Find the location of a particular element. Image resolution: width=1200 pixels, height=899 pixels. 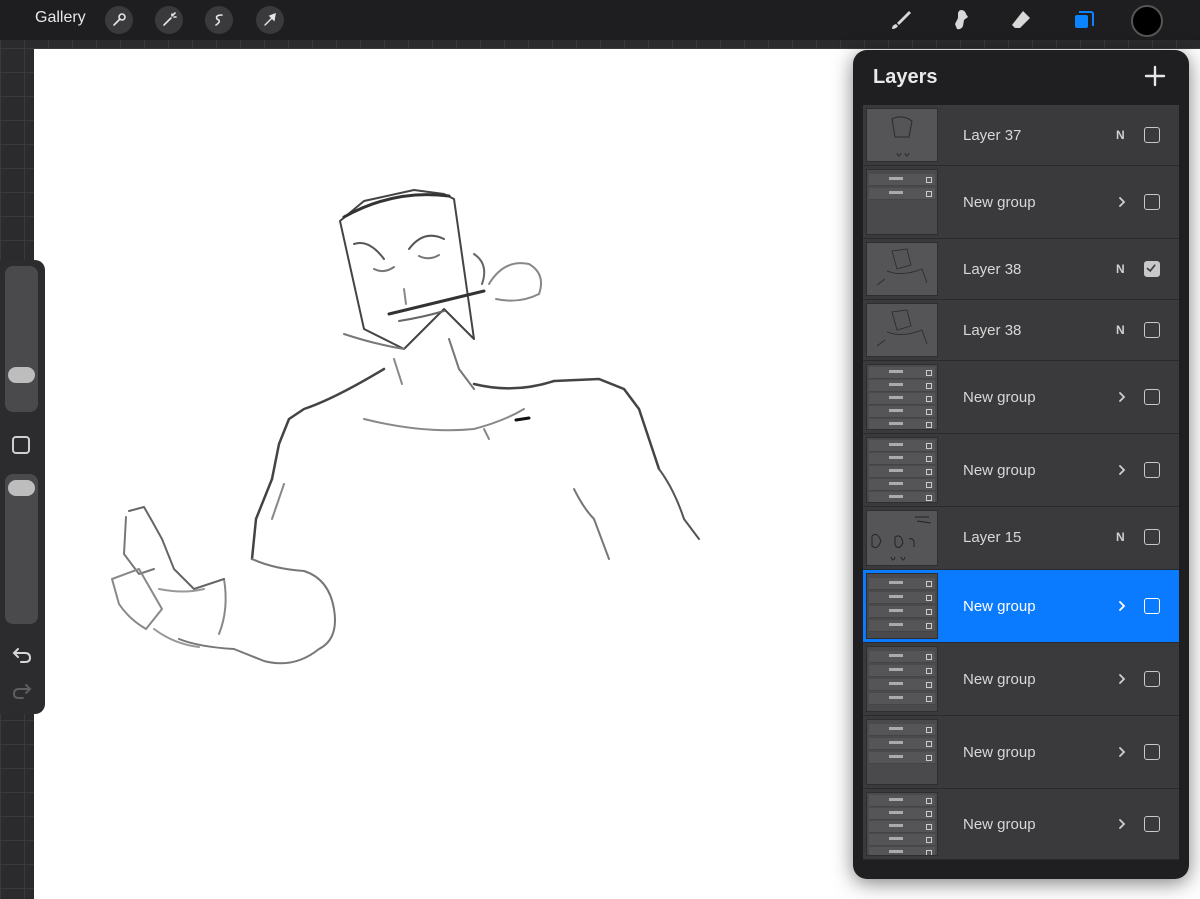

modify-button is located at coordinates (21, 445).